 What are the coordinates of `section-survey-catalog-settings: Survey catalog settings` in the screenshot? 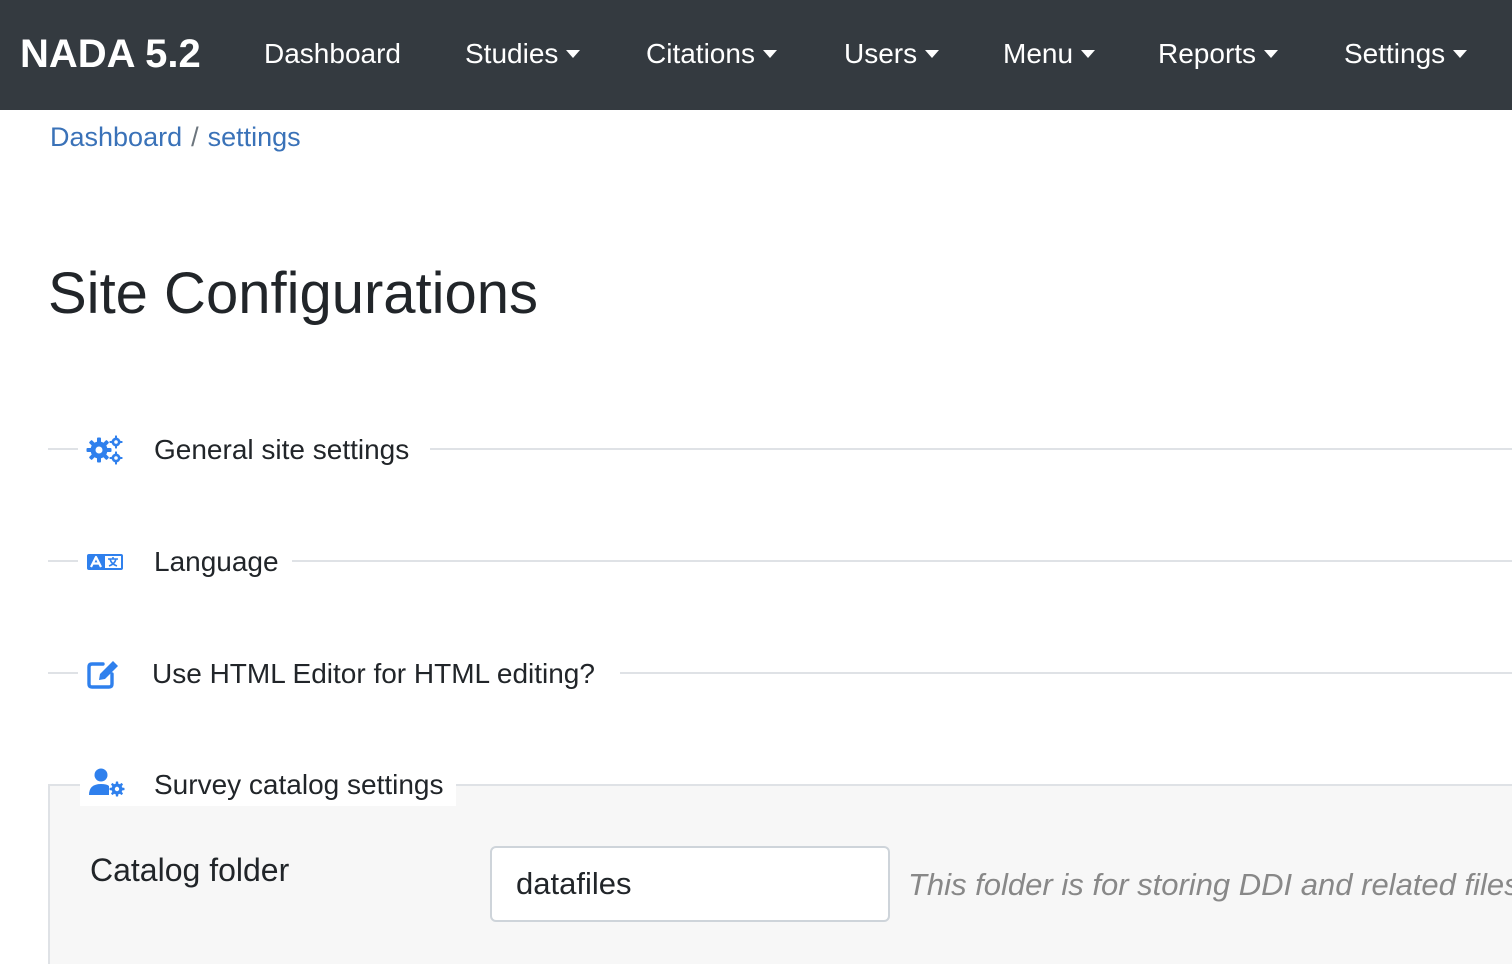 It's located at (268, 785).